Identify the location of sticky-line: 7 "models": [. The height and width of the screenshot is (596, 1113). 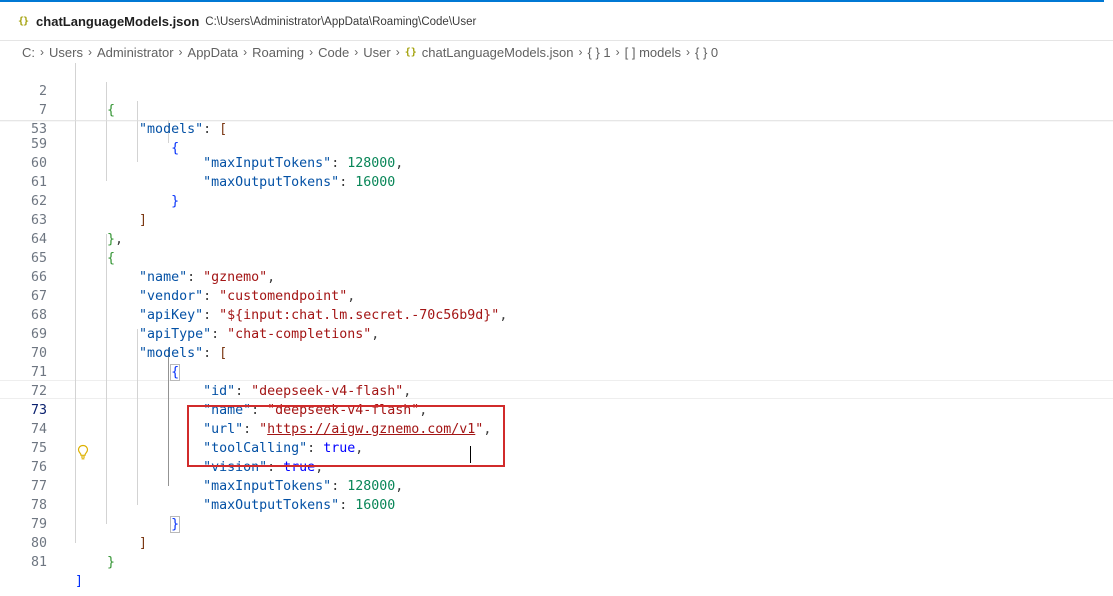
(556, 109).